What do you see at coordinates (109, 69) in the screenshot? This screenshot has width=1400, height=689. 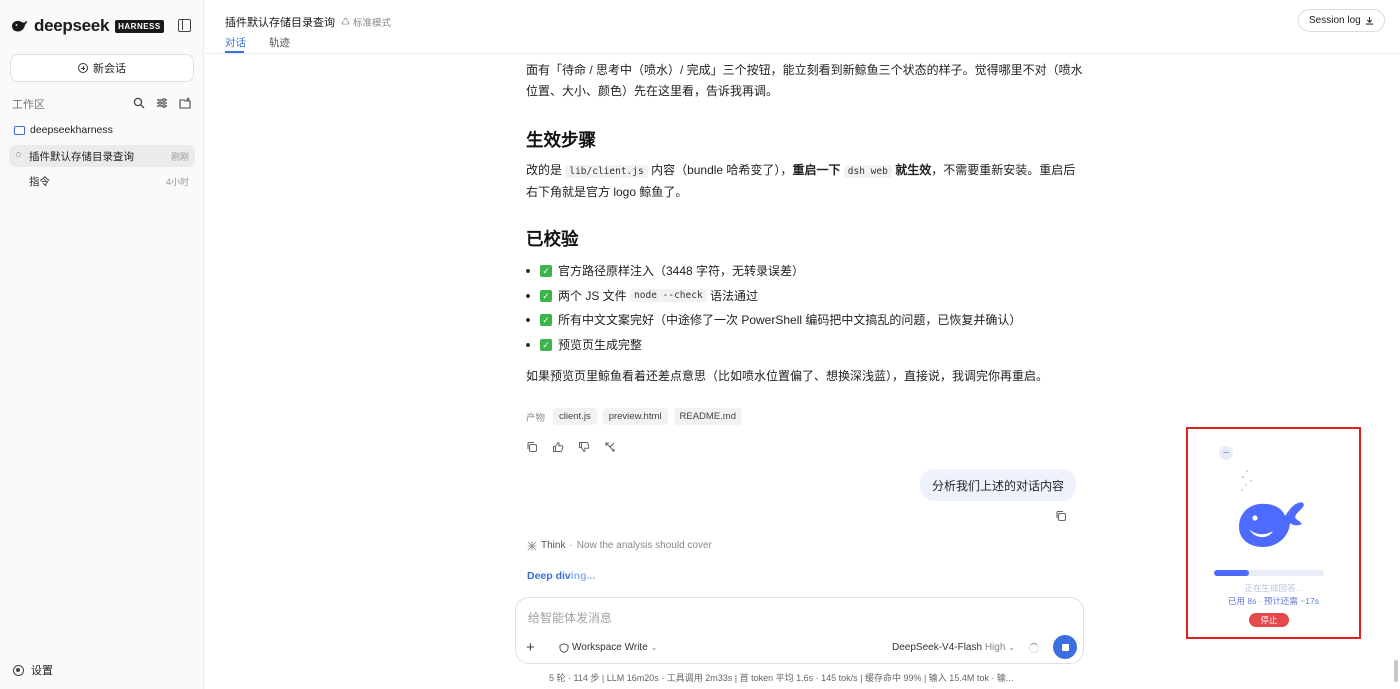 I see `new-chat-label: 新会话` at bounding box center [109, 69].